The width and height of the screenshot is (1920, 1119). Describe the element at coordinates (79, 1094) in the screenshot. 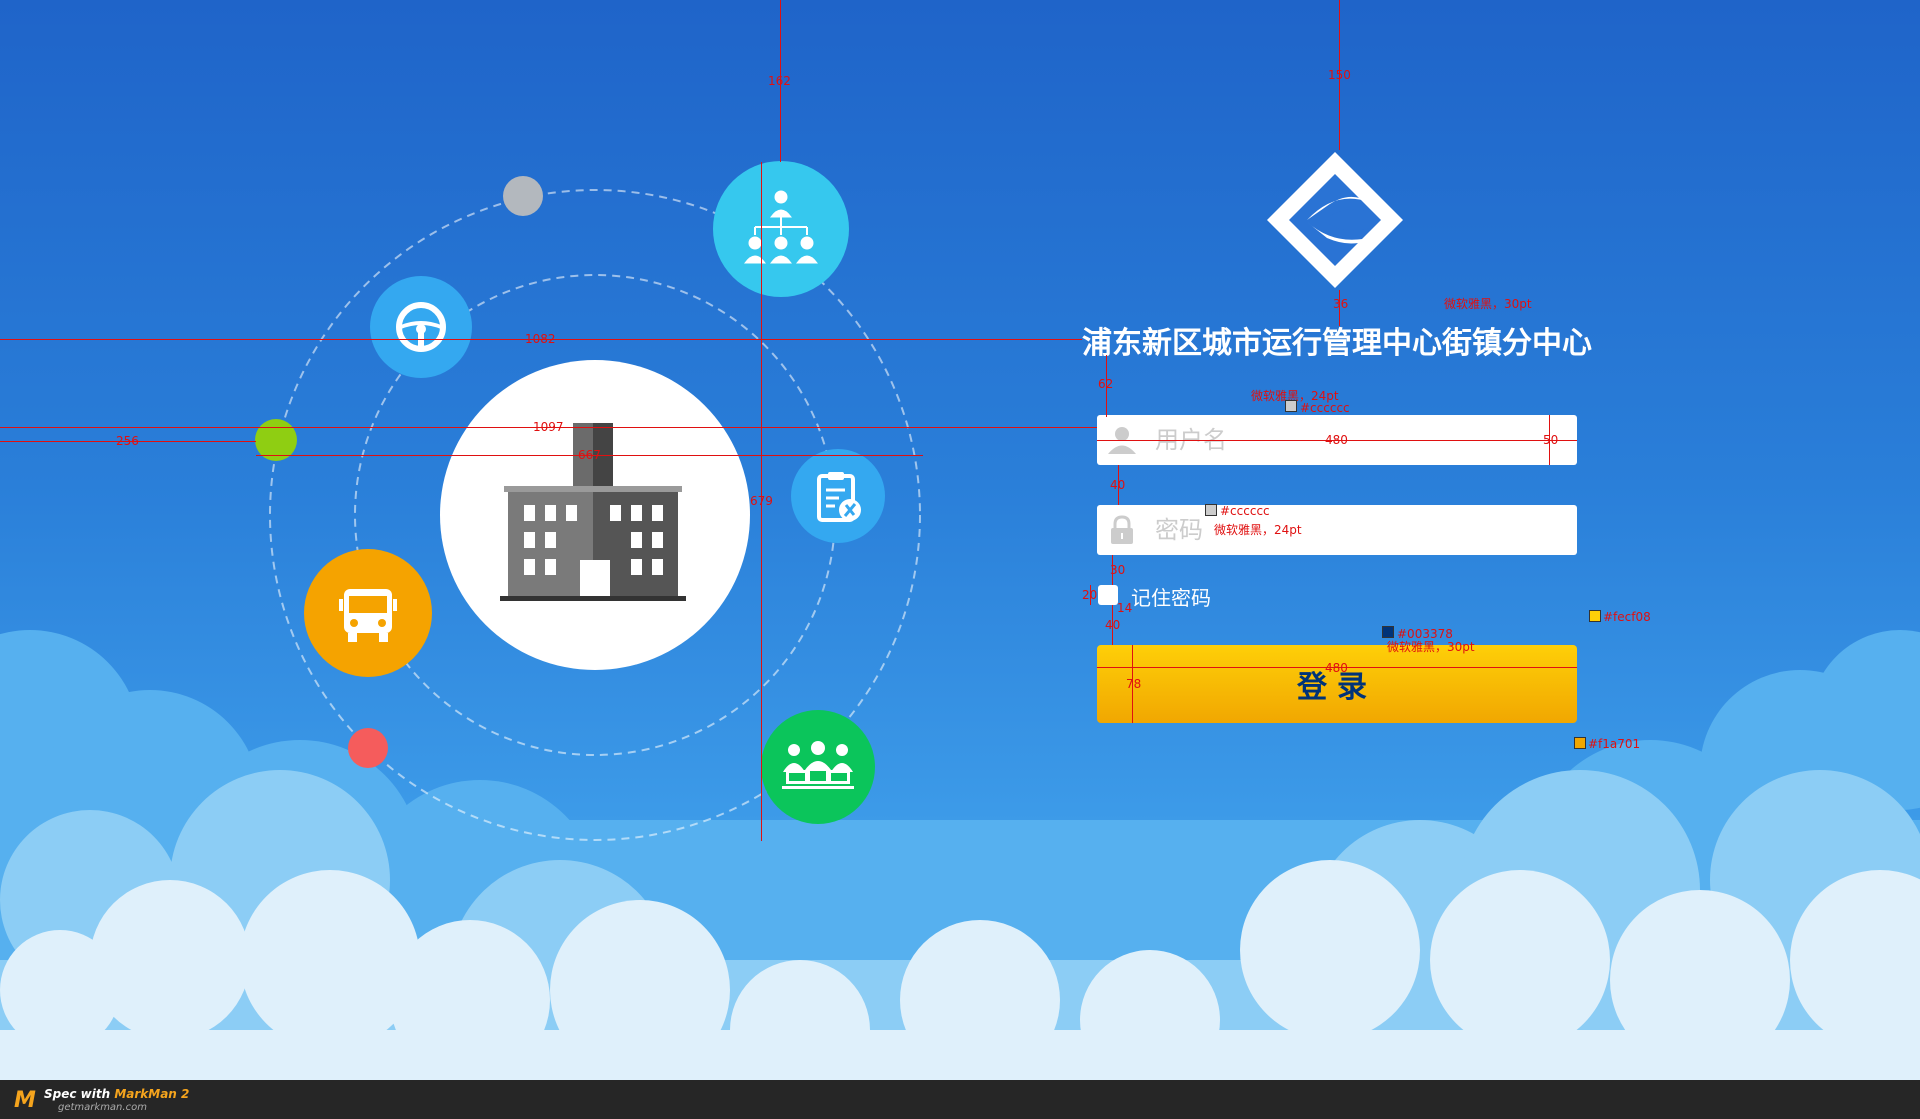

I see `footer-brand-prefix: Spec with` at that location.